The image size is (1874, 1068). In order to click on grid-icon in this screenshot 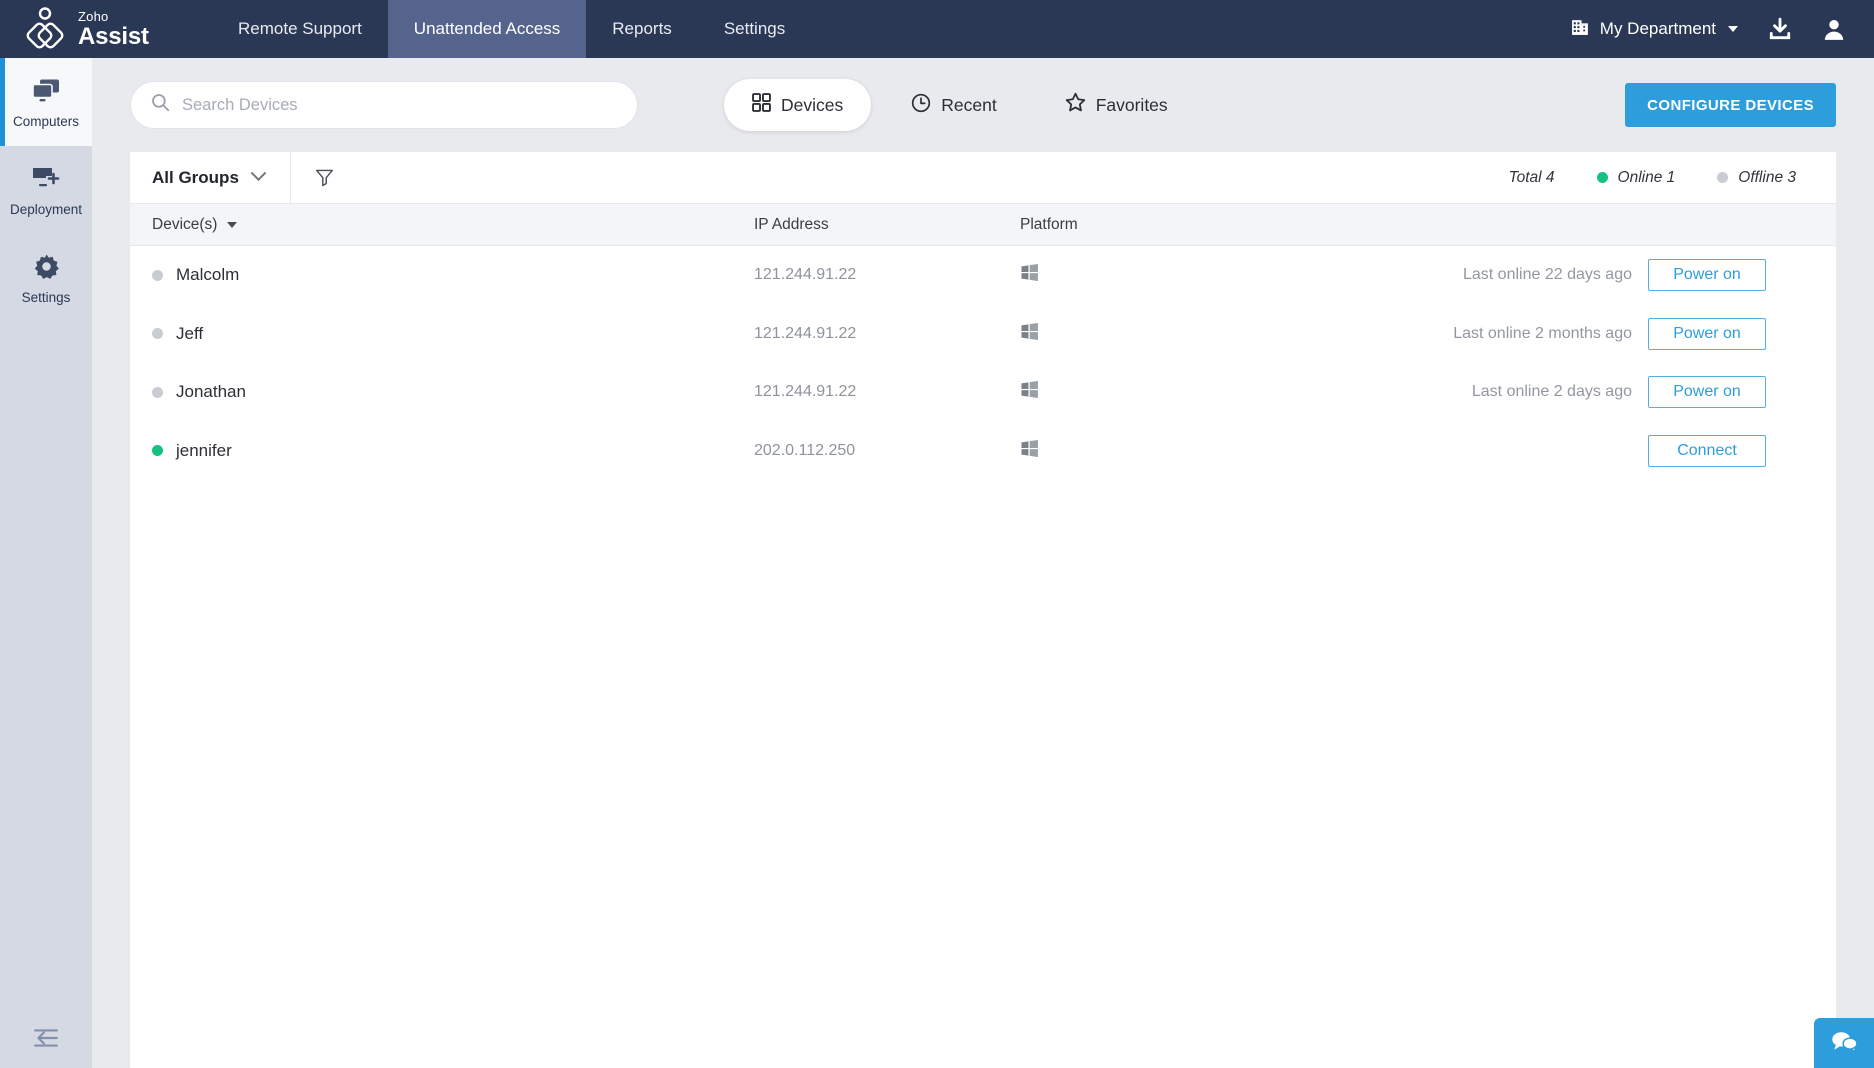, I will do `click(761, 105)`.